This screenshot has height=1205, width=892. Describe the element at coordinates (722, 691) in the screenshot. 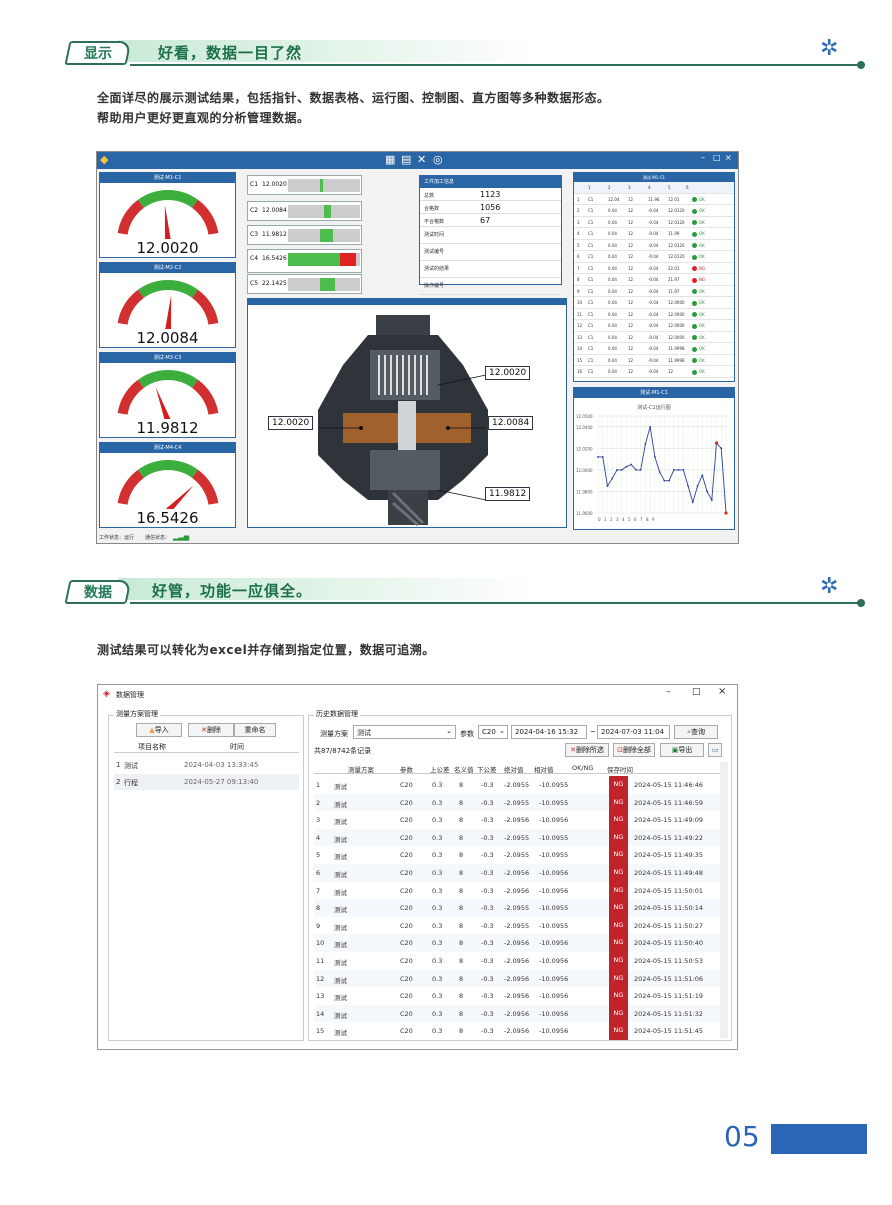

I see `close-button: ×` at that location.